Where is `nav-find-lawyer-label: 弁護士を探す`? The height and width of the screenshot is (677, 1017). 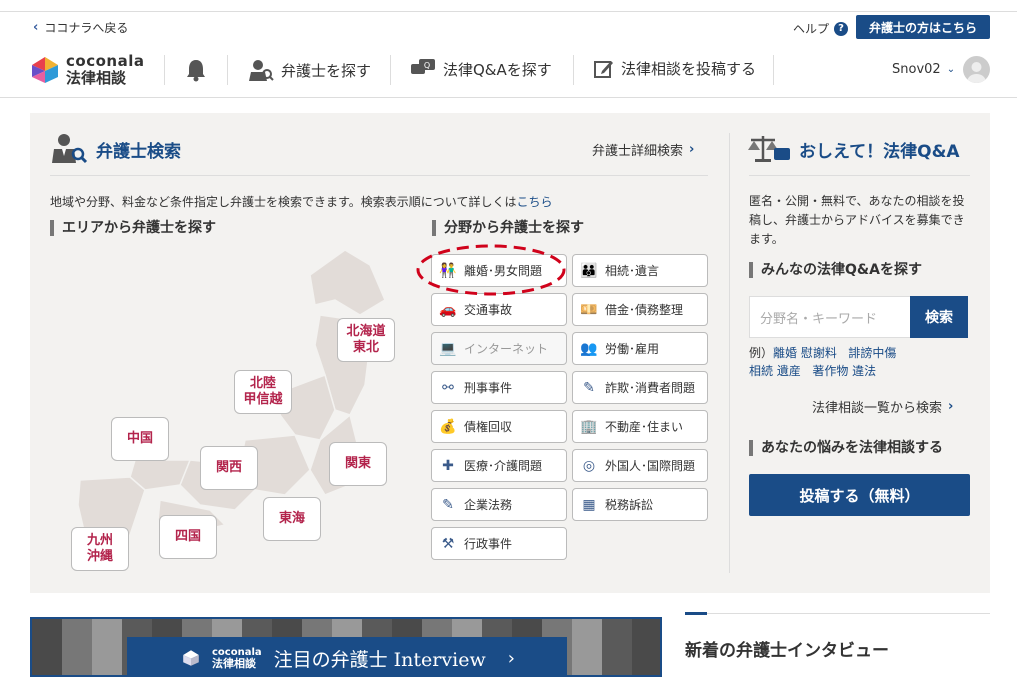
nav-find-lawyer-label: 弁護士を探す is located at coordinates (326, 70).